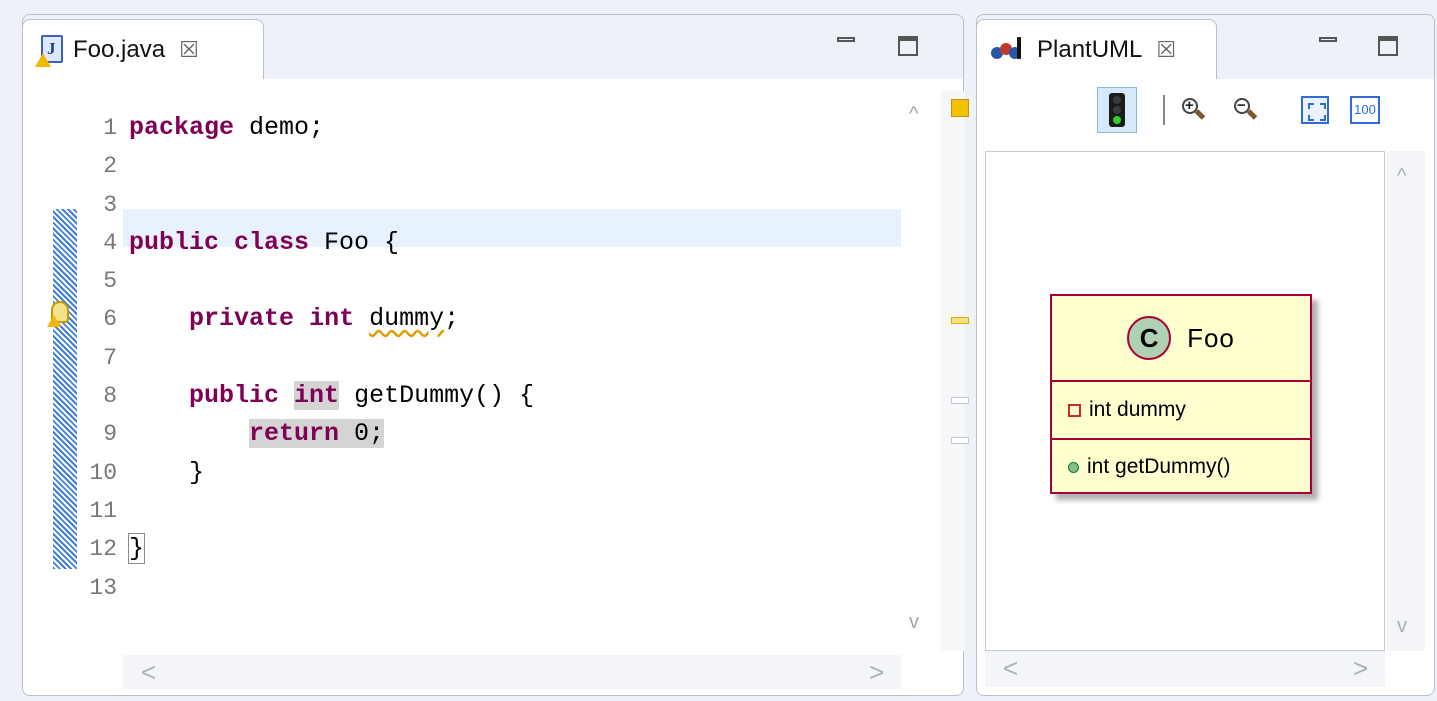 The height and width of the screenshot is (701, 1437). Describe the element at coordinates (110, 281) in the screenshot. I see `line-number: 5` at that location.